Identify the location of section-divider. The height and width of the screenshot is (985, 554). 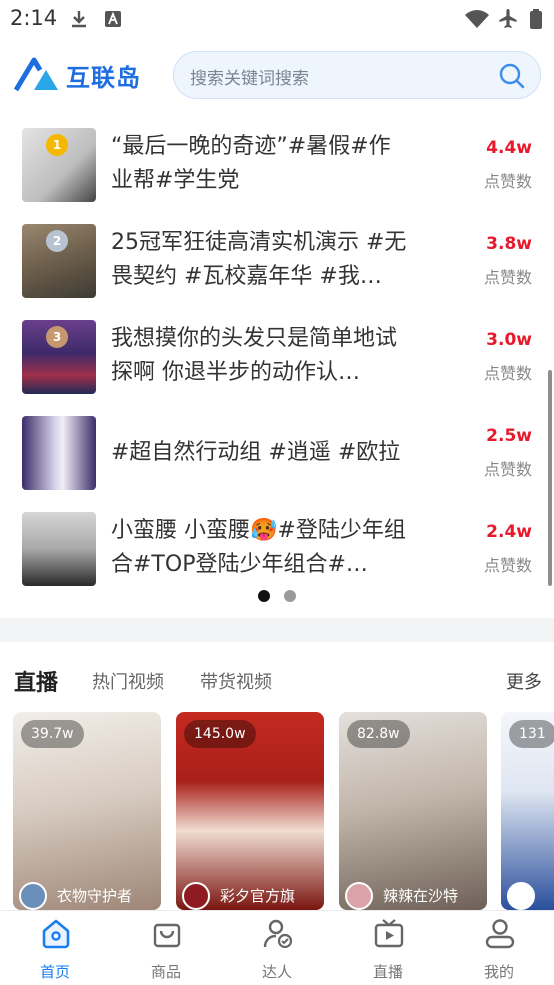
(277, 630).